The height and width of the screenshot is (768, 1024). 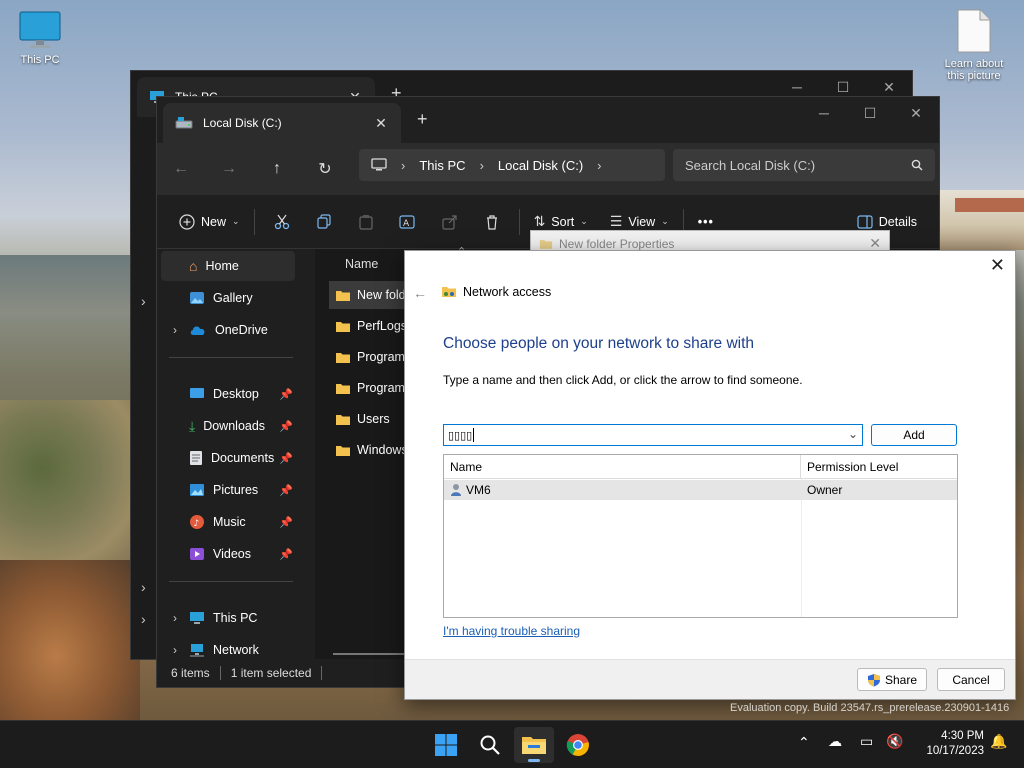 What do you see at coordinates (381, 123) in the screenshot?
I see `close-icon: ✕` at bounding box center [381, 123].